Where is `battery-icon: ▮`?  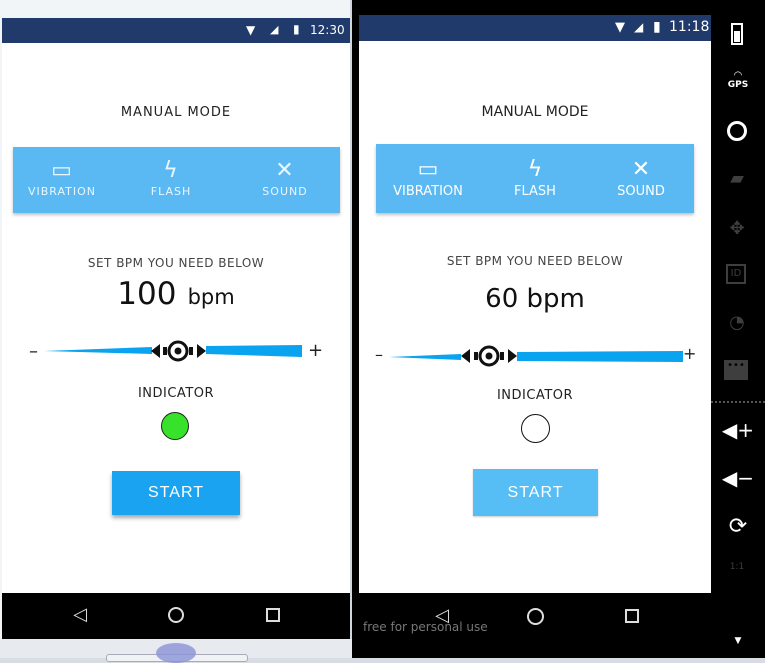 battery-icon: ▮ is located at coordinates (296, 29).